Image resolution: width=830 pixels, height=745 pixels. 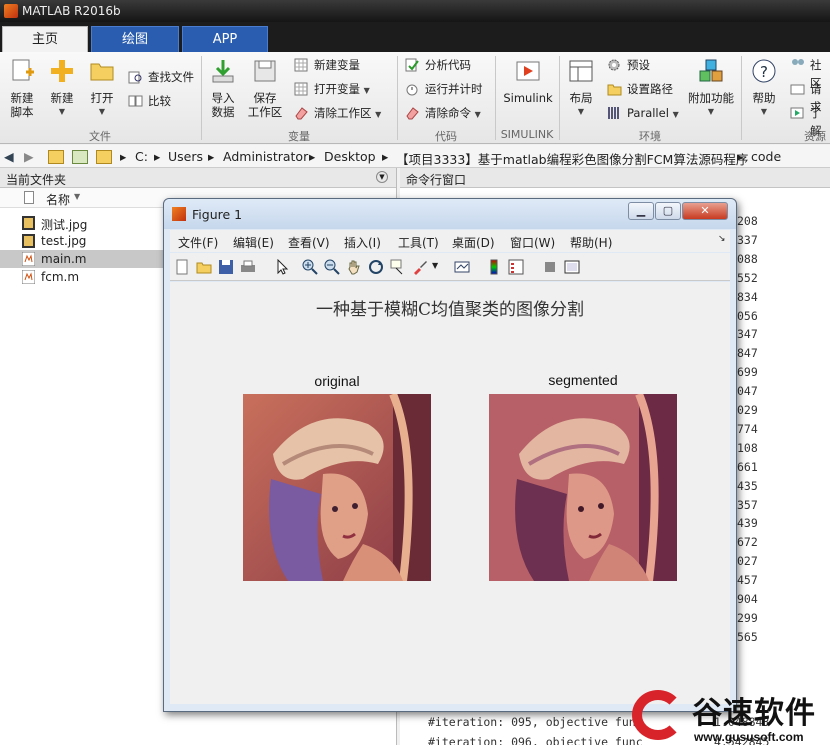 What do you see at coordinates (58, 200) in the screenshot?
I see `column-name-label: 名称` at bounding box center [58, 200].